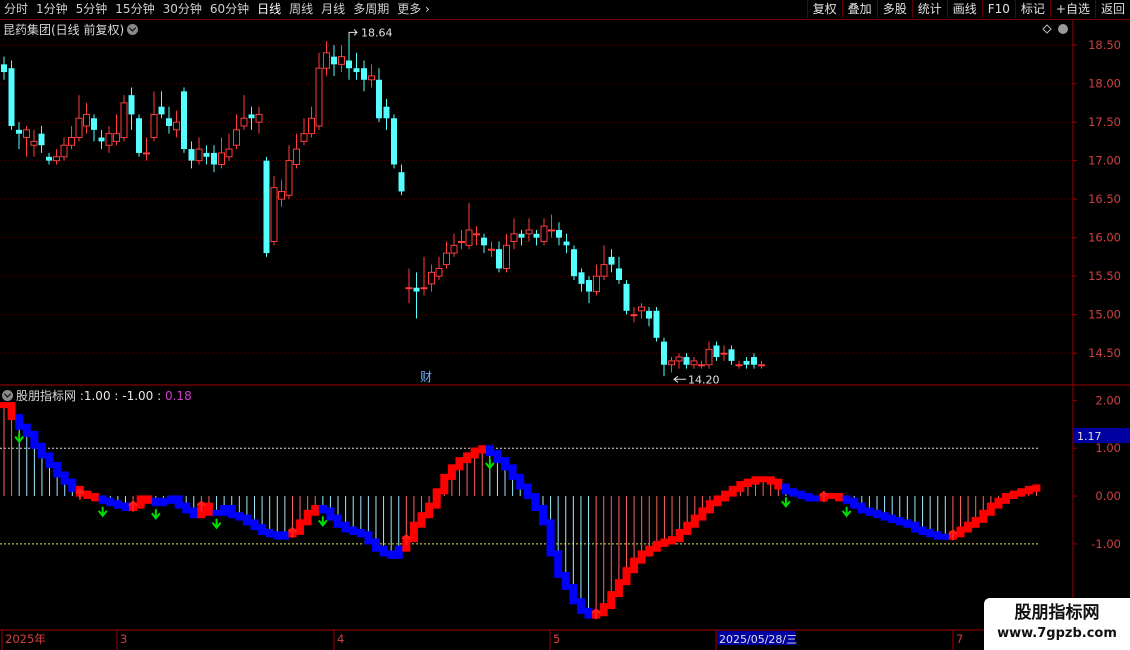  What do you see at coordinates (1057, 613) in the screenshot?
I see `watermark-title: 股朋指标网` at bounding box center [1057, 613].